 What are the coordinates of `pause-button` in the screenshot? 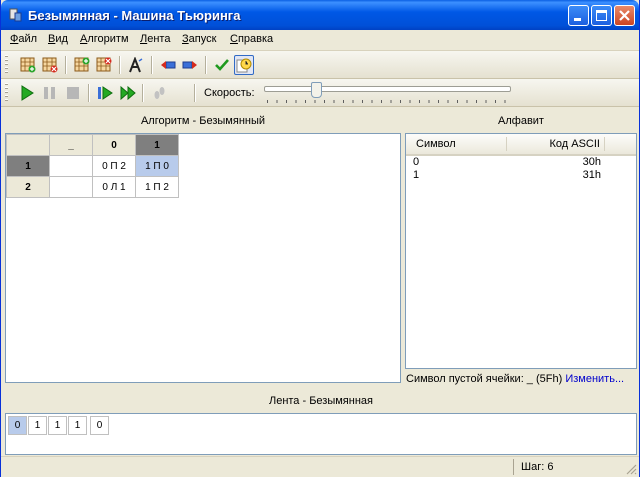 It's located at (50, 93).